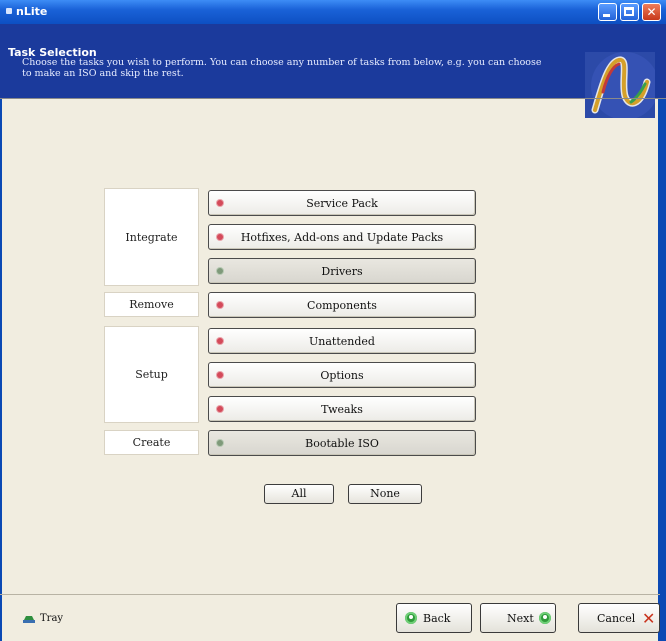 This screenshot has height=641, width=666. I want to click on cancel-button: Cancel ✕, so click(619, 618).